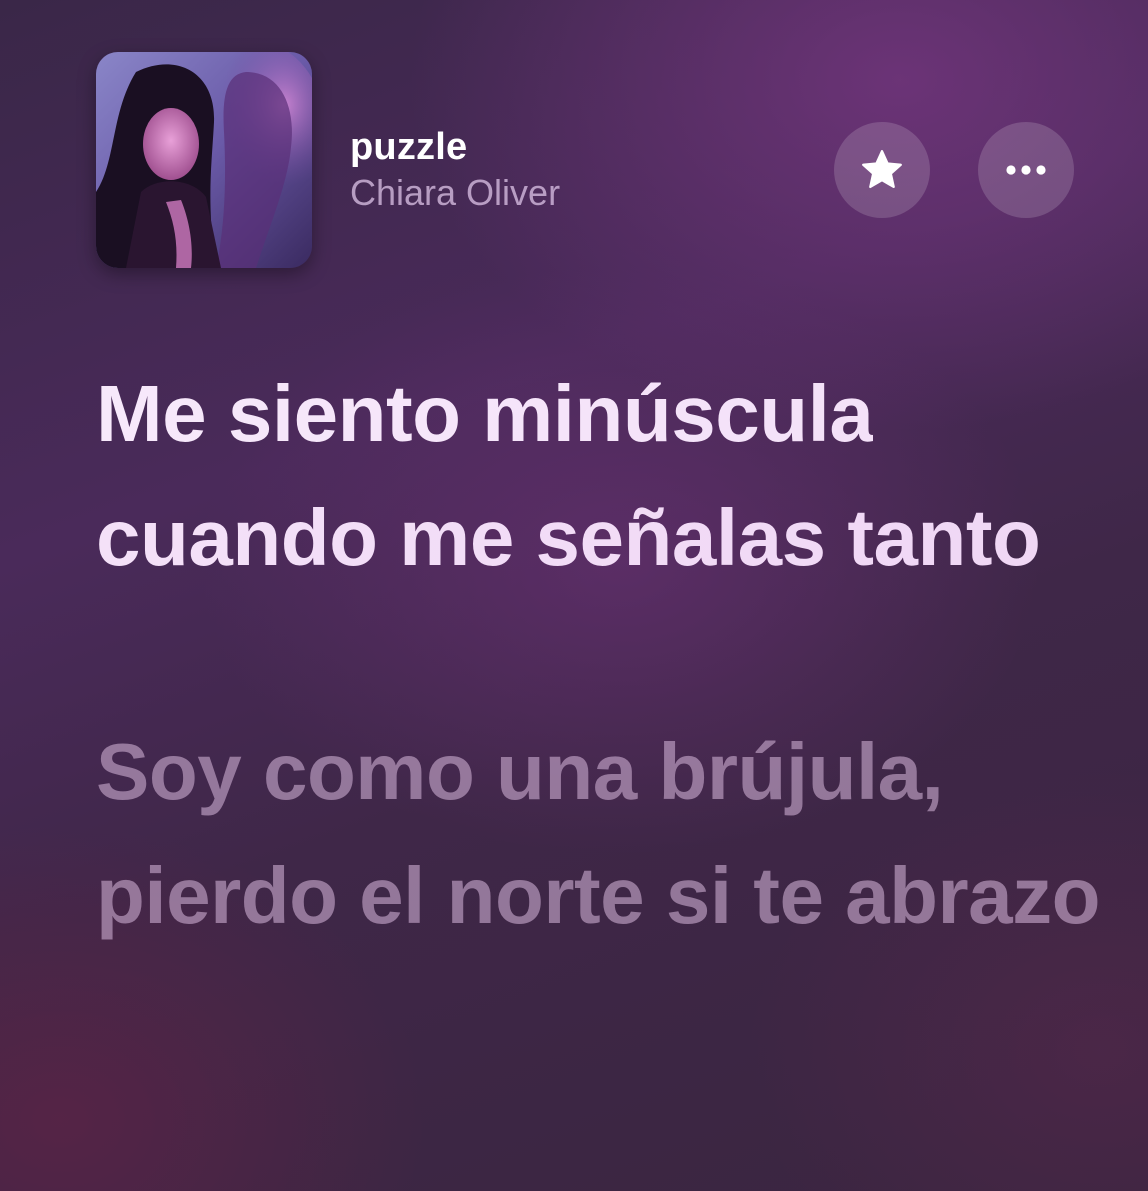  What do you see at coordinates (409, 147) in the screenshot?
I see `track-title: puzzle` at bounding box center [409, 147].